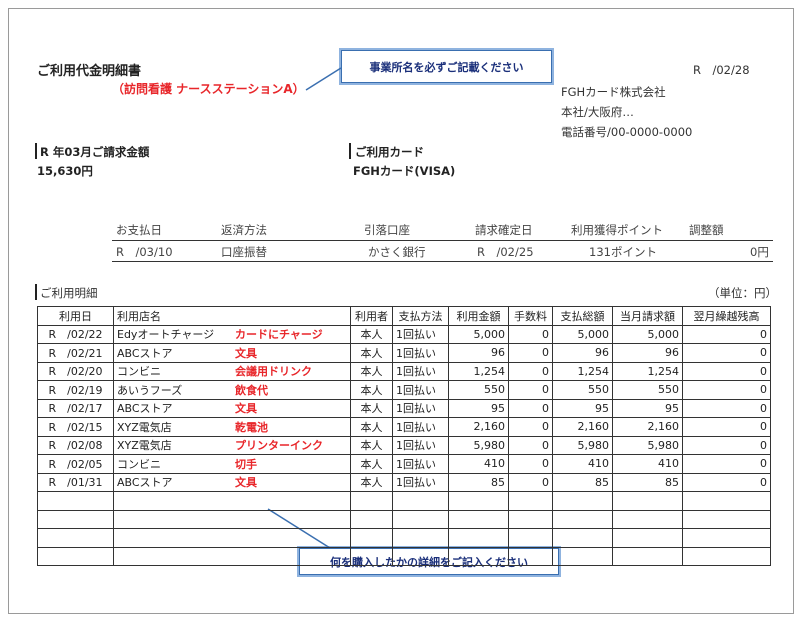 This screenshot has width=803, height=623. I want to click on cell-total: 96, so click(582, 353).